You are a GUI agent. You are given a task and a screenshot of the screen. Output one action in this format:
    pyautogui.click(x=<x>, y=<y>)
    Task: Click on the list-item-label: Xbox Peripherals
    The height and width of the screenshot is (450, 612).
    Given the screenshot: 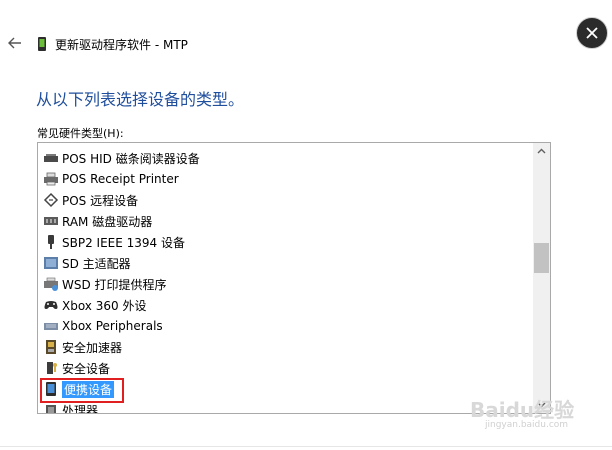 What is the action you would take?
    pyautogui.click(x=112, y=326)
    